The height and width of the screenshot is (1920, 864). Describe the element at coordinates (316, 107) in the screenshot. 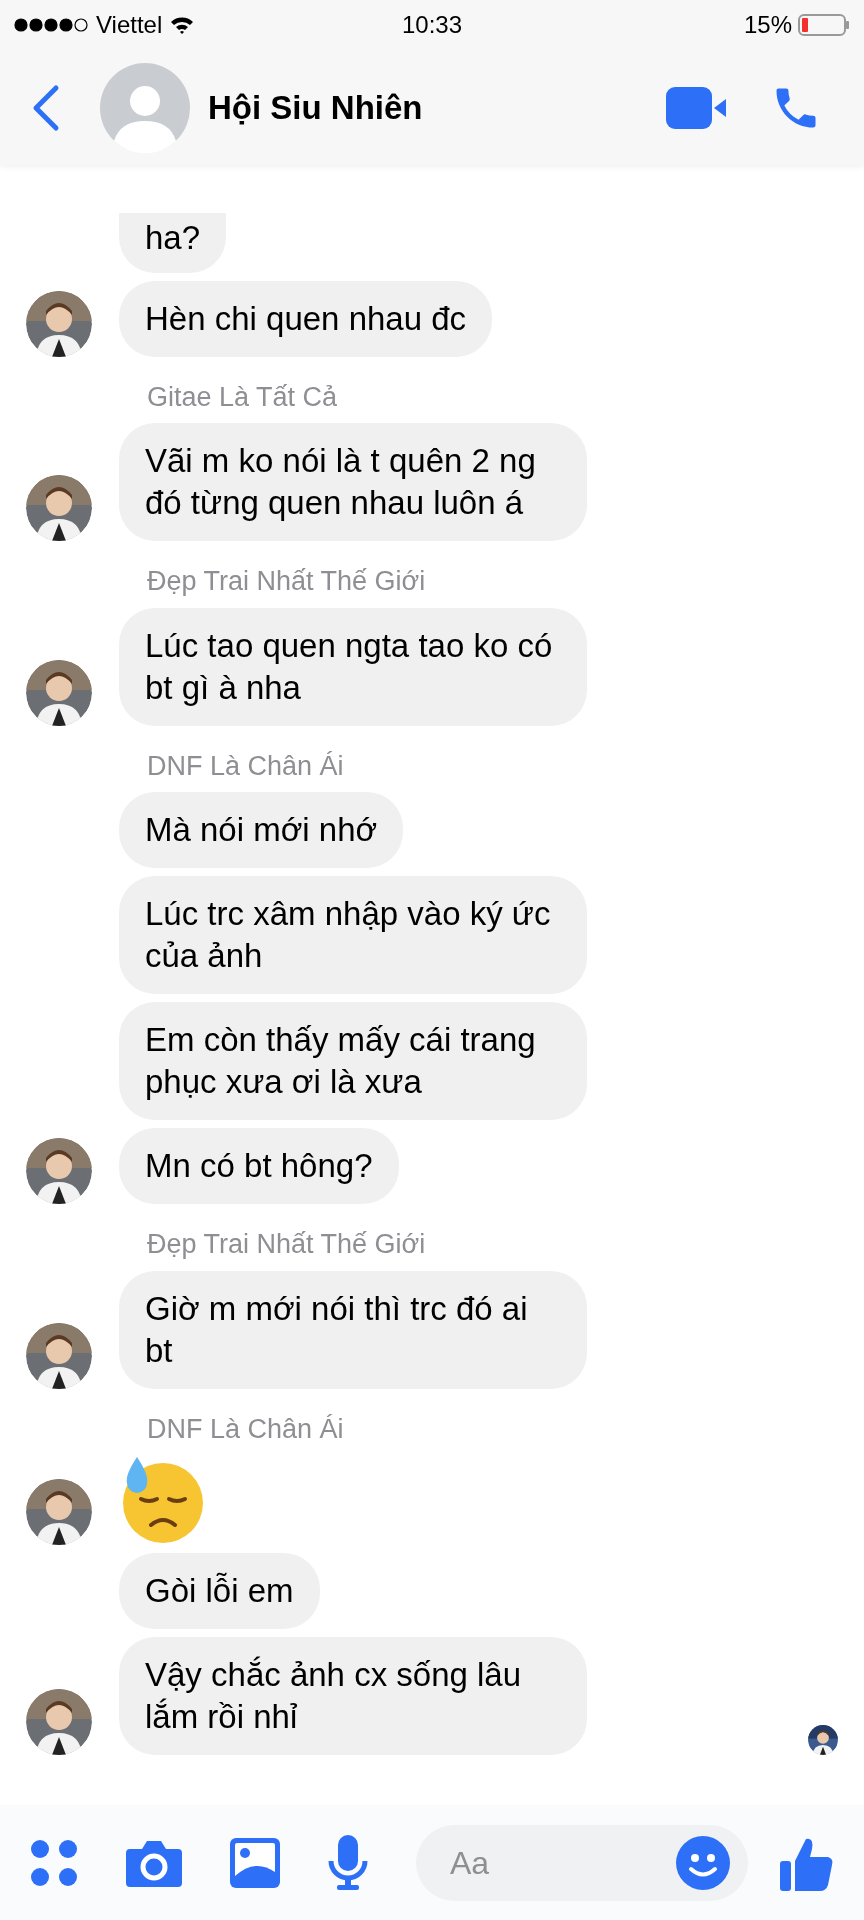

I see `chat-title: Hội Siu Nhiên` at that location.